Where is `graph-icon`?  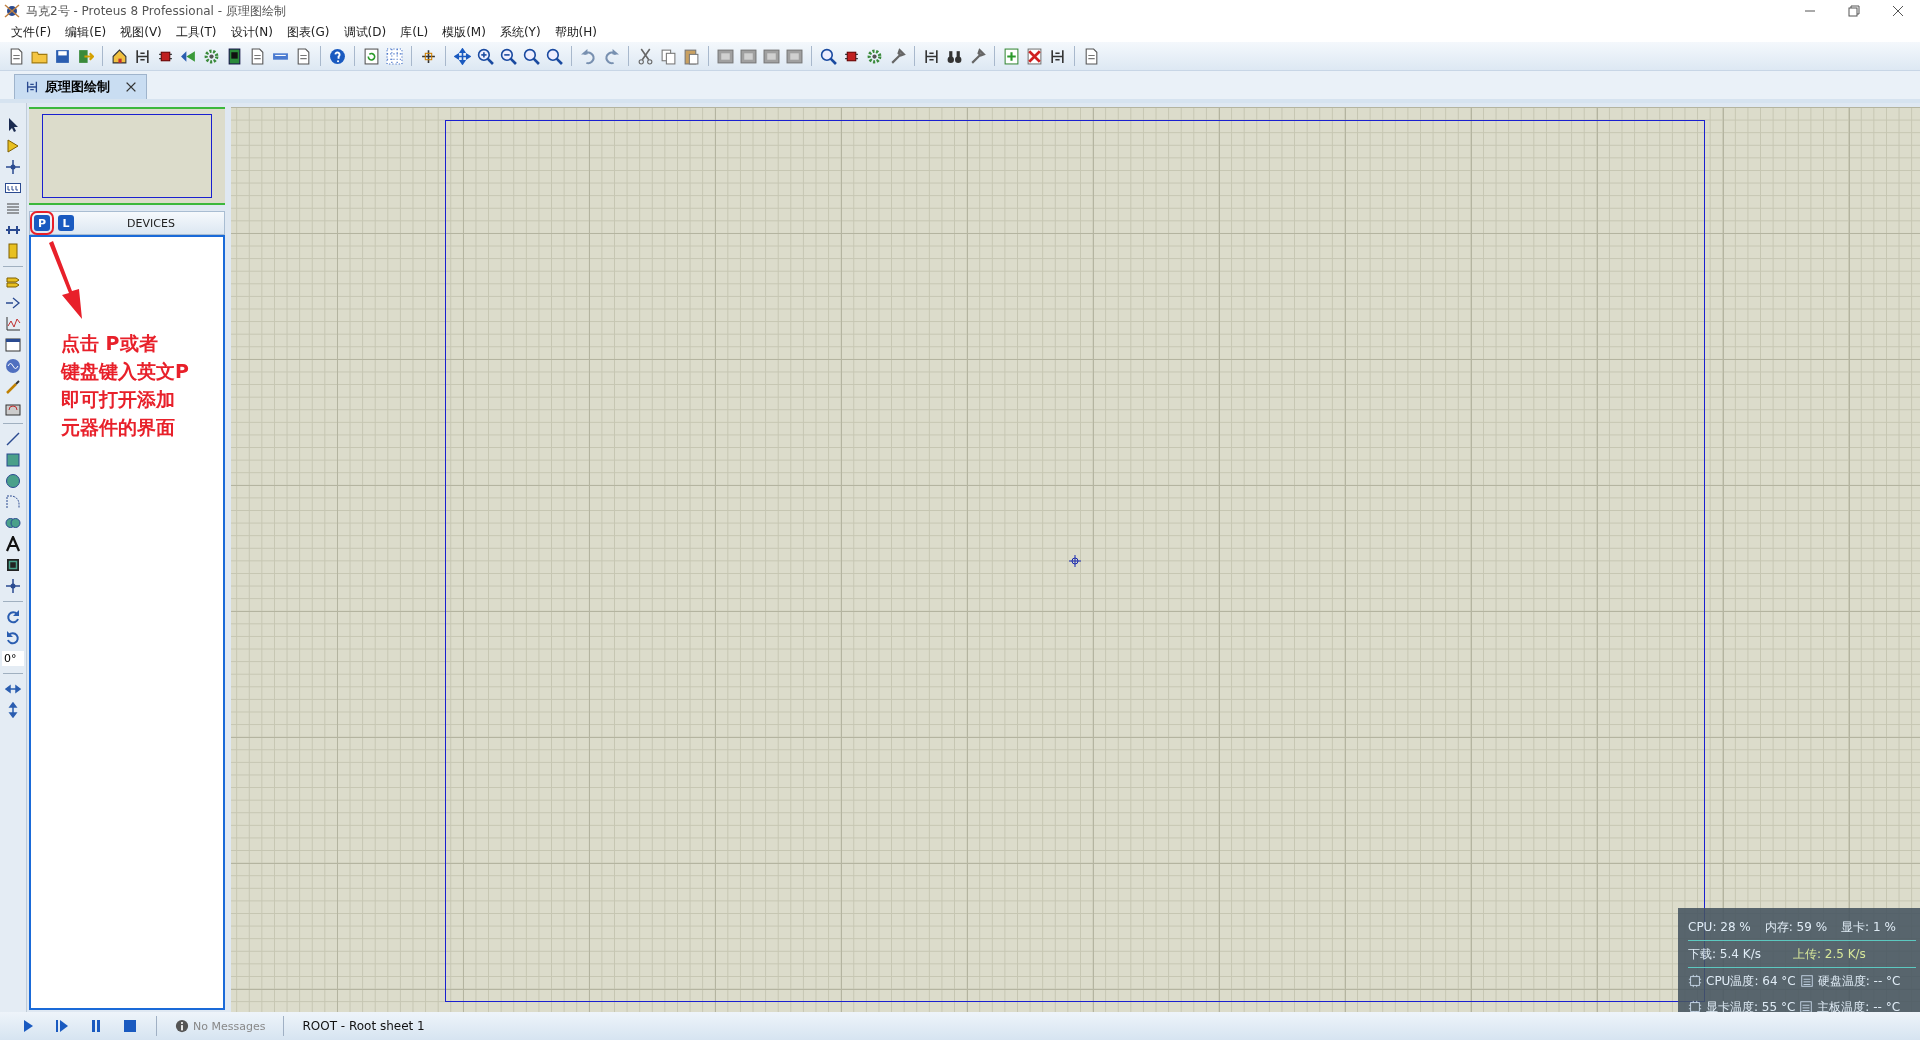 graph-icon is located at coordinates (13, 324).